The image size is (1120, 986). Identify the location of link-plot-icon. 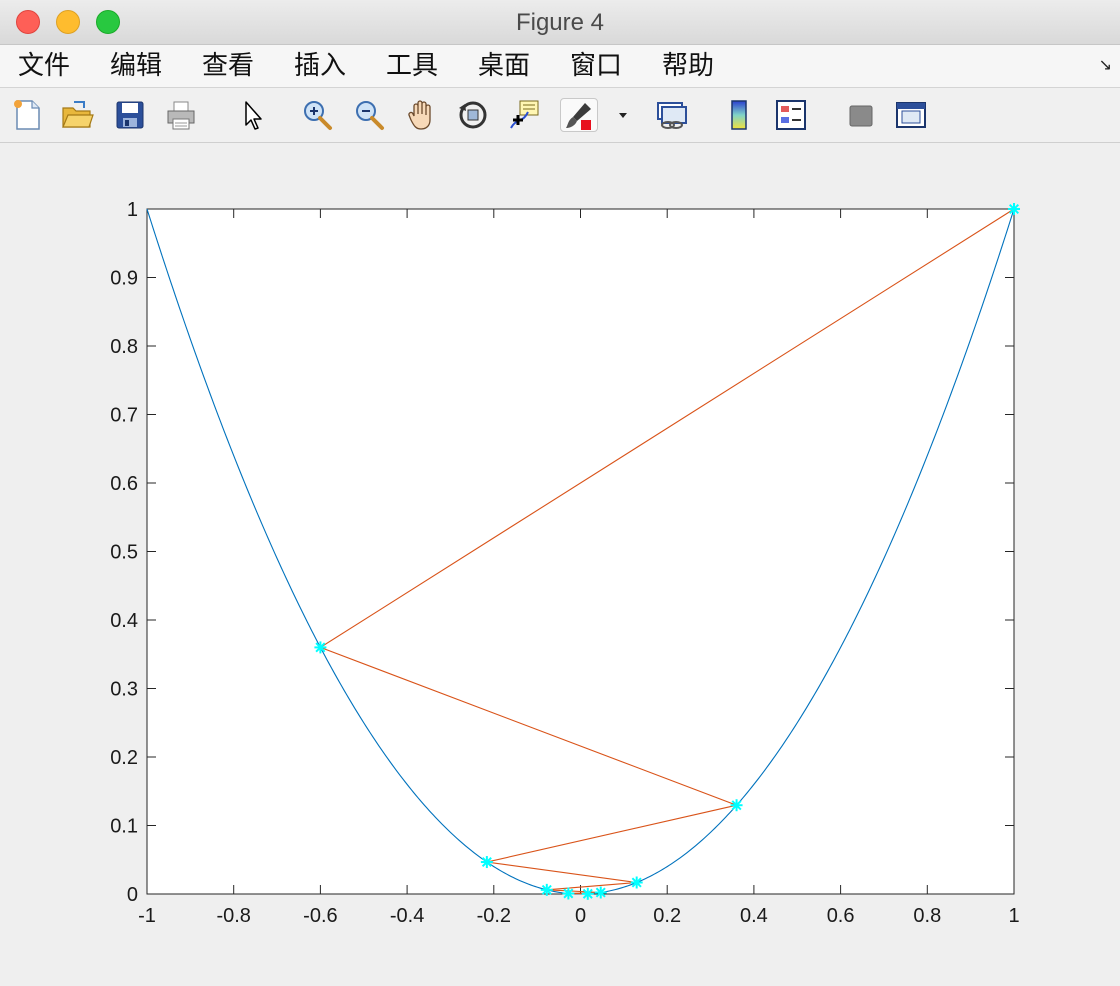
(671, 115).